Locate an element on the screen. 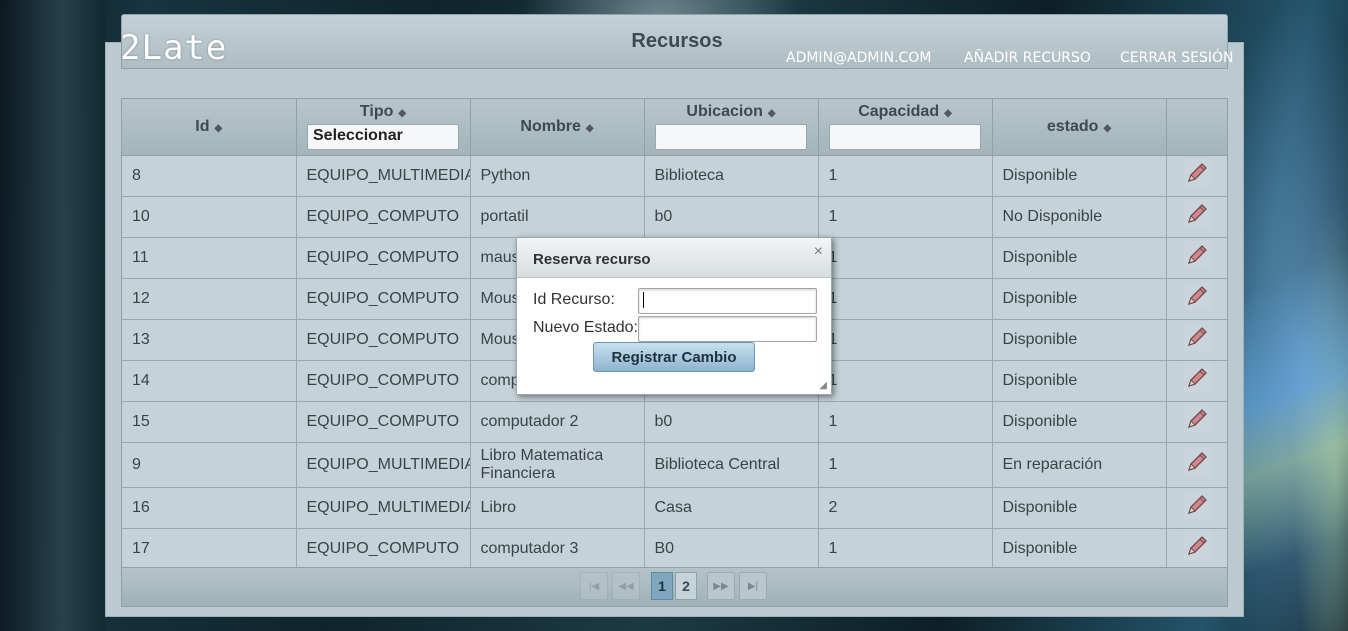 The height and width of the screenshot is (631, 1348). background-left is located at coordinates (52, 315).